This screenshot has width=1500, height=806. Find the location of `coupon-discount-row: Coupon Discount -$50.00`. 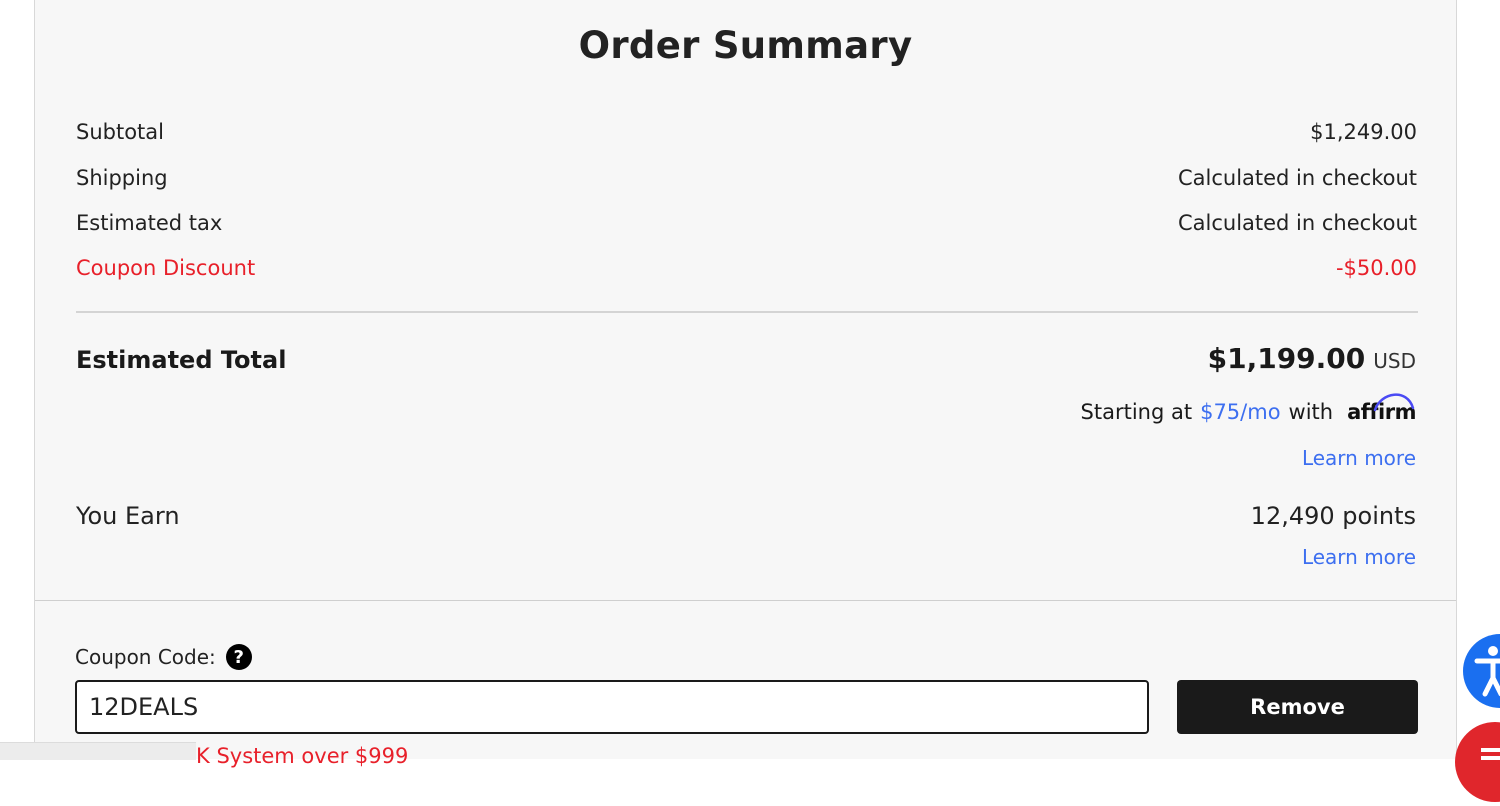

coupon-discount-row: Coupon Discount -$50.00 is located at coordinates (746, 268).